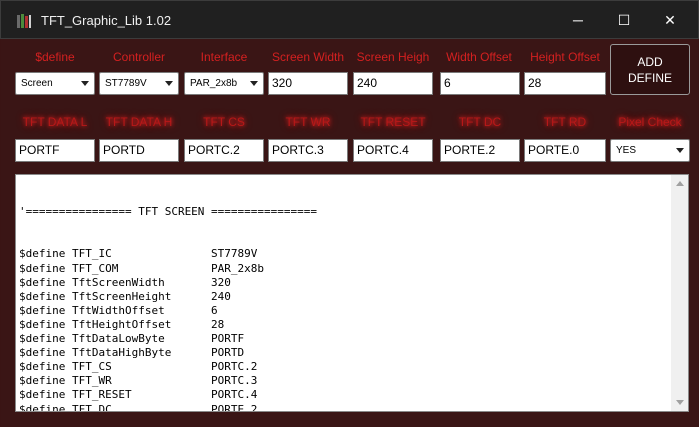 This screenshot has width=699, height=427. I want to click on output-line-key: $define TFT_COM, so click(69, 268).